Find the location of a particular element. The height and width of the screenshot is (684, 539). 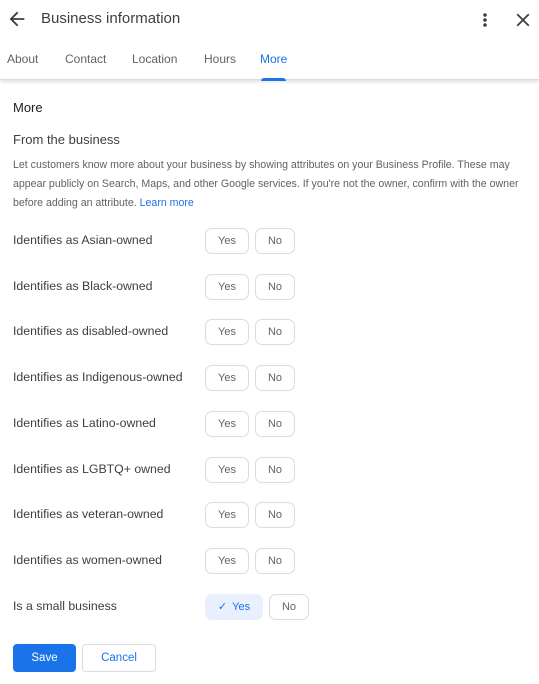

check-icon: ✓ is located at coordinates (222, 607).